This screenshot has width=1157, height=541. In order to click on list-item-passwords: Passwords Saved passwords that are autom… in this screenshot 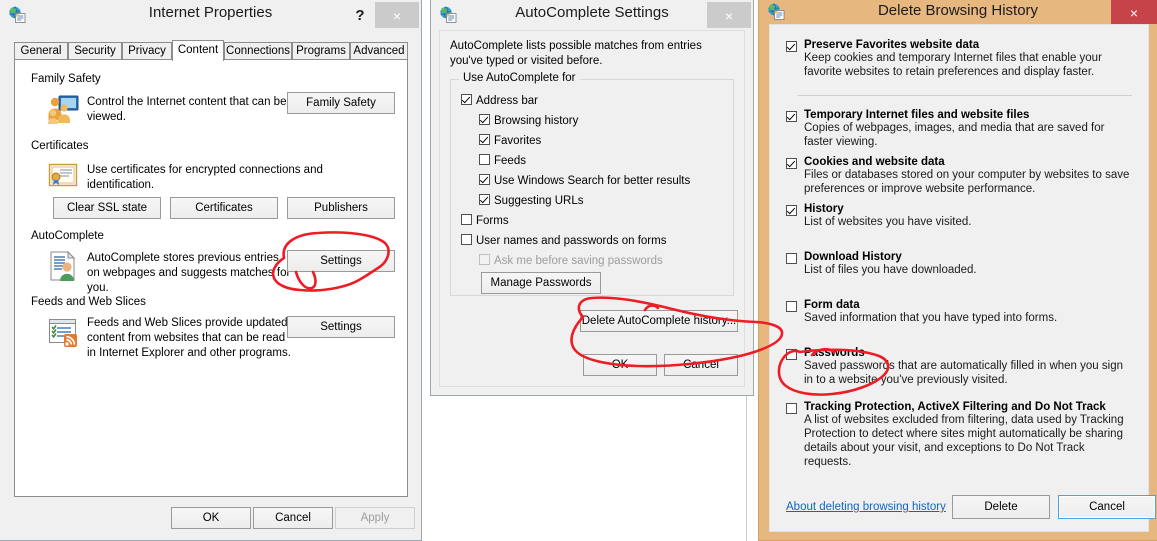, I will do `click(960, 367)`.